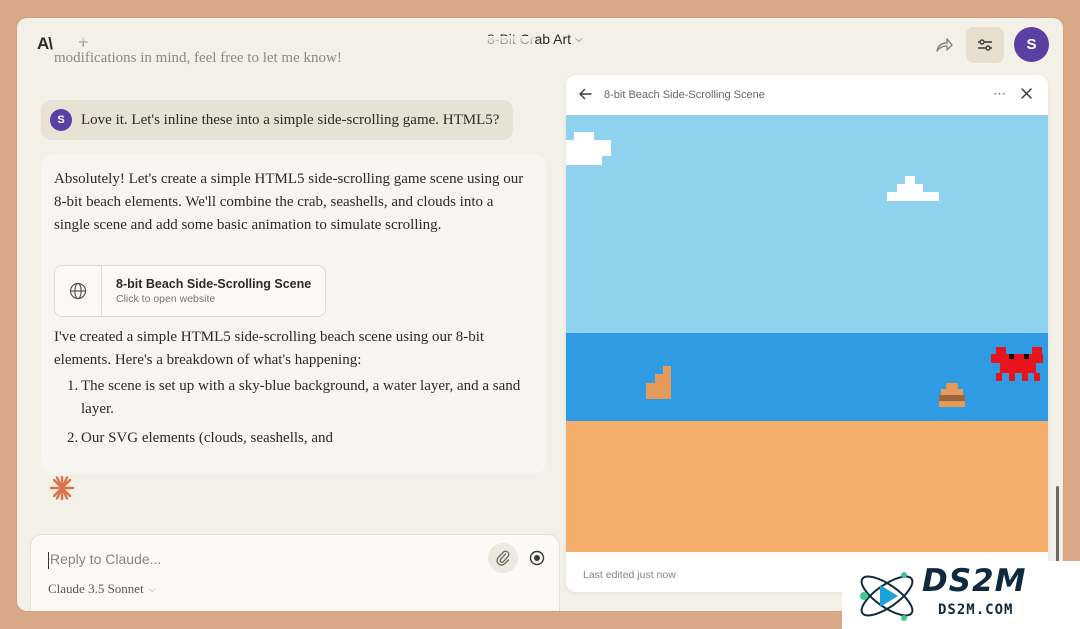 This screenshot has width=1080, height=629. I want to click on paperclip-icon, so click(503, 558).